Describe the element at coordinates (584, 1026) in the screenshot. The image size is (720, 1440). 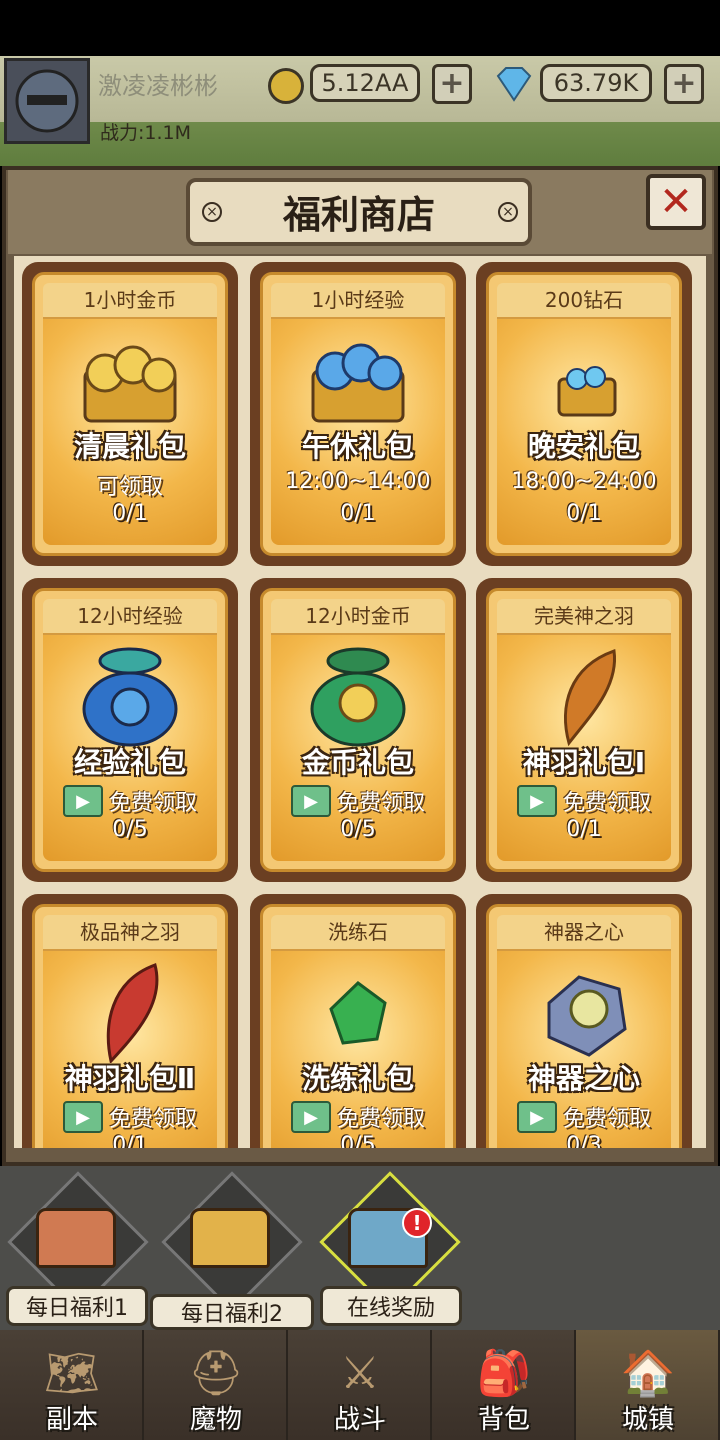
I see `card-frame: 神器之心 神器之心 ▶ 免费领取 0/3` at that location.